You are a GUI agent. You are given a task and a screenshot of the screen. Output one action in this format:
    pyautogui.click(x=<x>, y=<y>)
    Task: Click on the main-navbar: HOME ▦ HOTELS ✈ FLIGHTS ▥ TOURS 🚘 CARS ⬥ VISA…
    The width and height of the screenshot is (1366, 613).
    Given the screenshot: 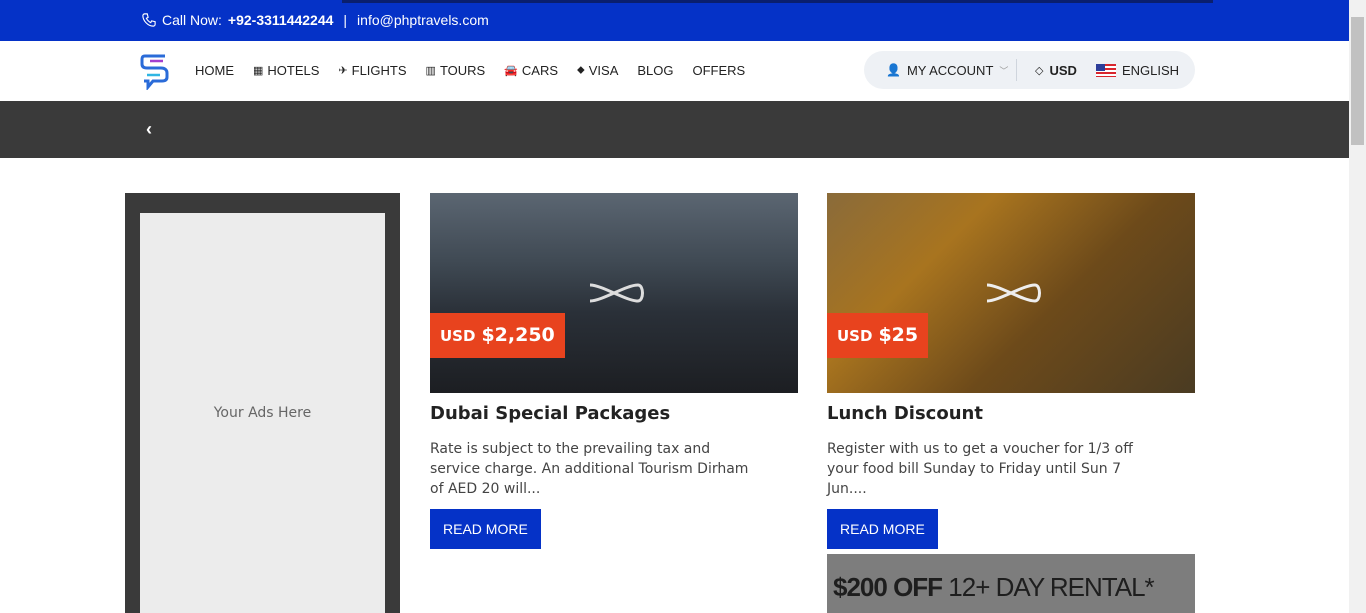 What is the action you would take?
    pyautogui.click(x=674, y=71)
    